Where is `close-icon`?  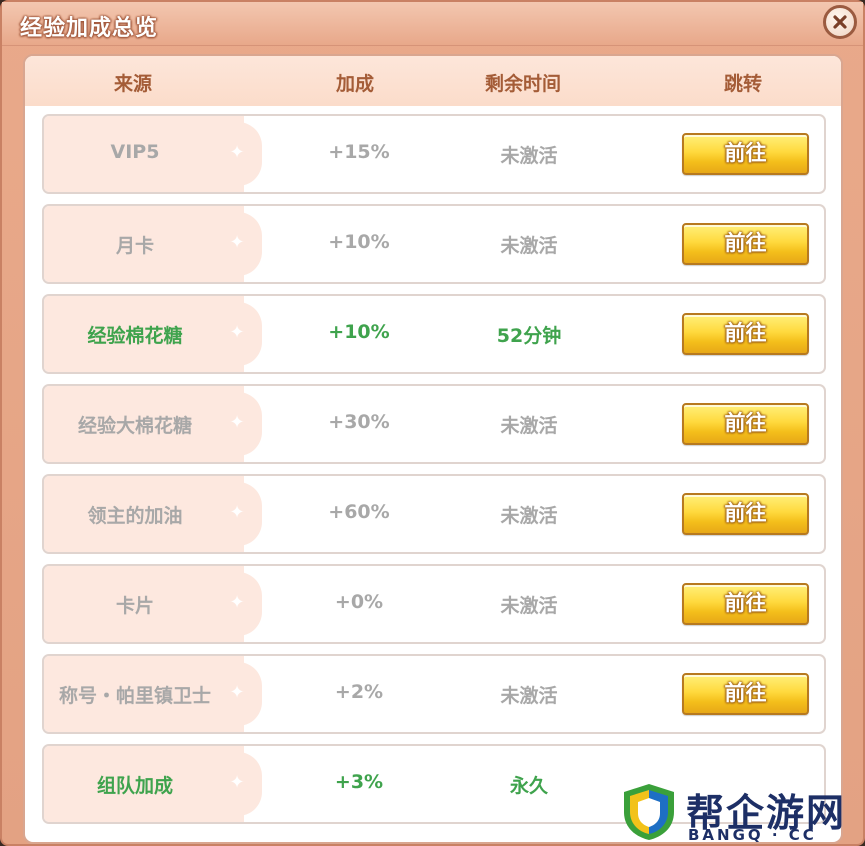
close-icon is located at coordinates (840, 22).